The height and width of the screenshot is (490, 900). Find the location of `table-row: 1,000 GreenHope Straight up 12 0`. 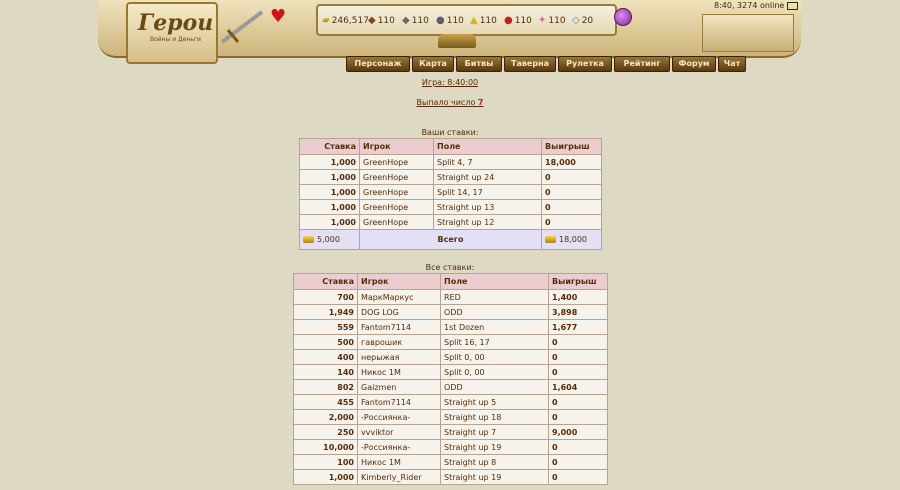

table-row: 1,000 GreenHope Straight up 12 0 is located at coordinates (450, 222).